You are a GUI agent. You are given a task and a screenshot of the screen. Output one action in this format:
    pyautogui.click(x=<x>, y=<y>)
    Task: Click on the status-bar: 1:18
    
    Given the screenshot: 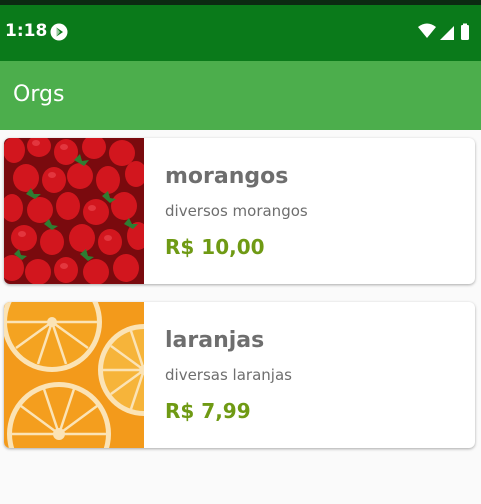 What is the action you would take?
    pyautogui.click(x=240, y=33)
    